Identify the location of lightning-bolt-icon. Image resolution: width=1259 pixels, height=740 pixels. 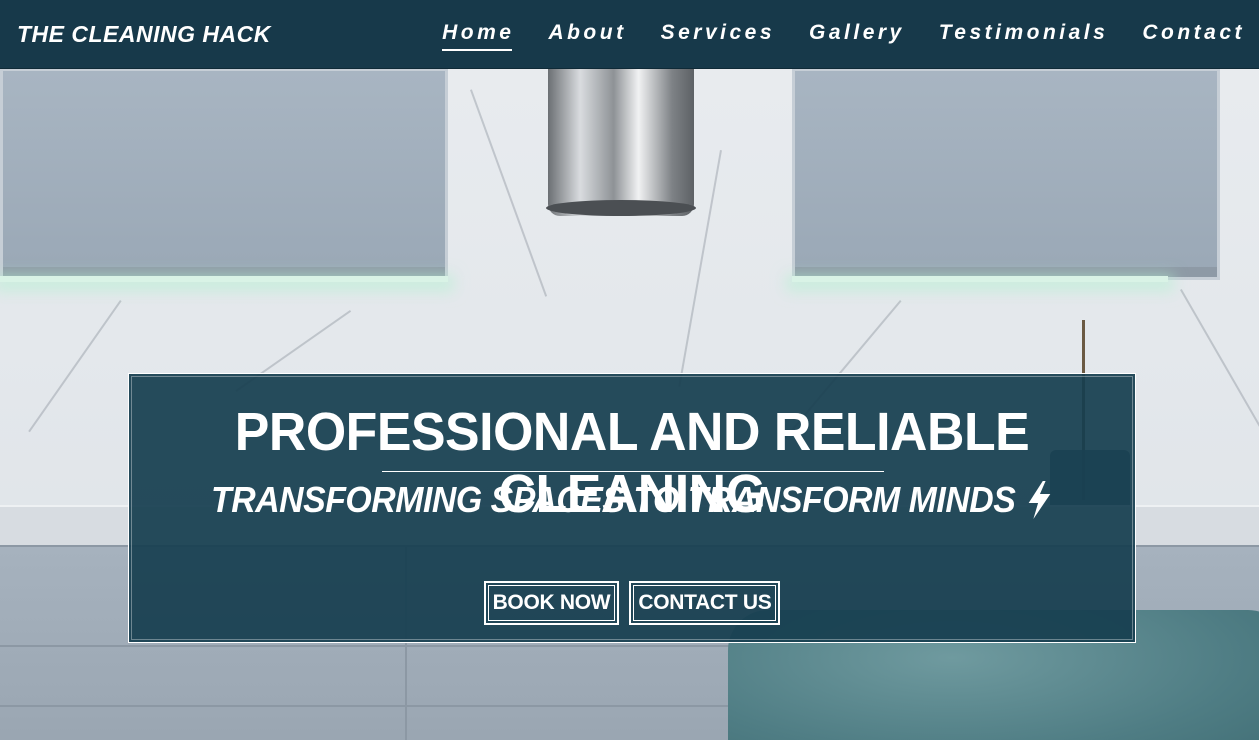
(1039, 500).